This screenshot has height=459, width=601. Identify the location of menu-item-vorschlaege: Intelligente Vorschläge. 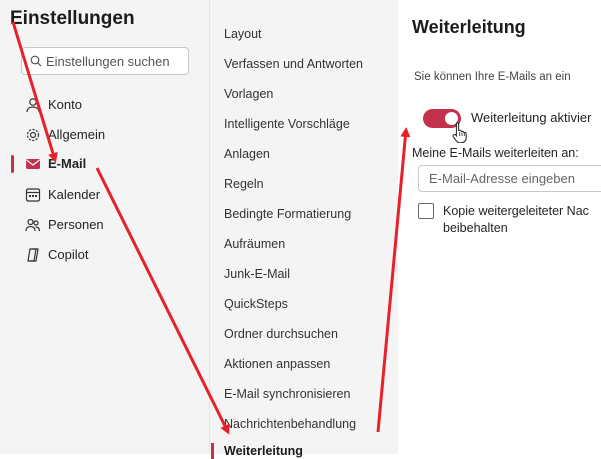
(287, 124).